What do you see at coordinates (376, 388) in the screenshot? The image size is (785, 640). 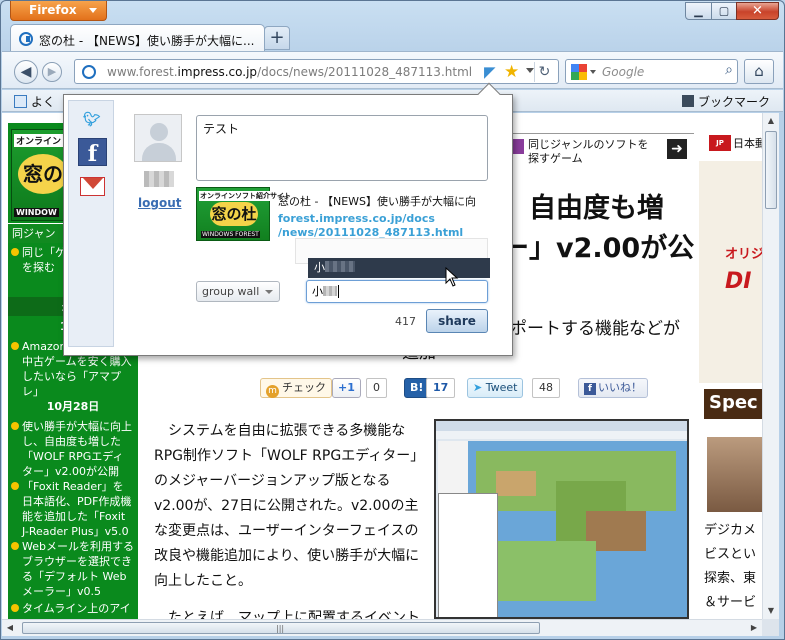 I see `plus-one-count: 0` at bounding box center [376, 388].